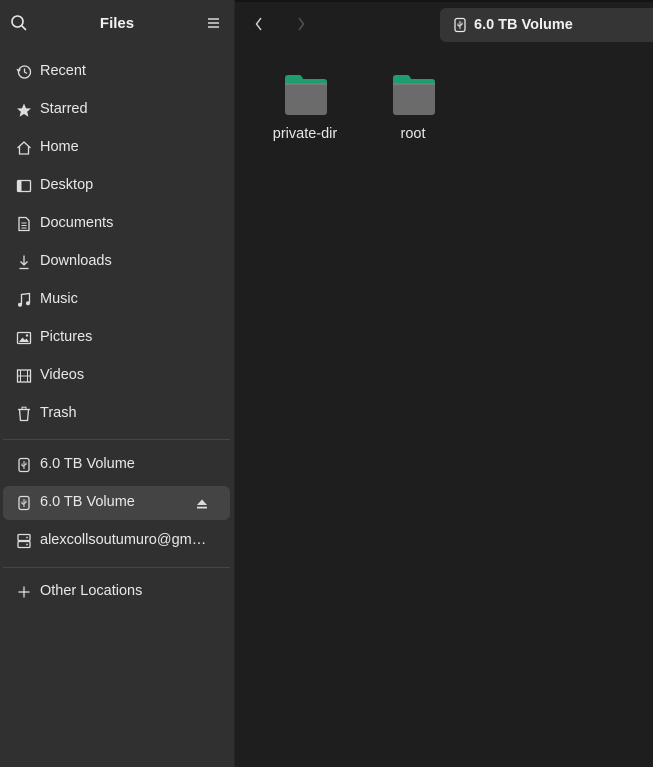 Image resolution: width=653 pixels, height=767 pixels. Describe the element at coordinates (24, 541) in the screenshot. I see `network-drive-icon` at that location.